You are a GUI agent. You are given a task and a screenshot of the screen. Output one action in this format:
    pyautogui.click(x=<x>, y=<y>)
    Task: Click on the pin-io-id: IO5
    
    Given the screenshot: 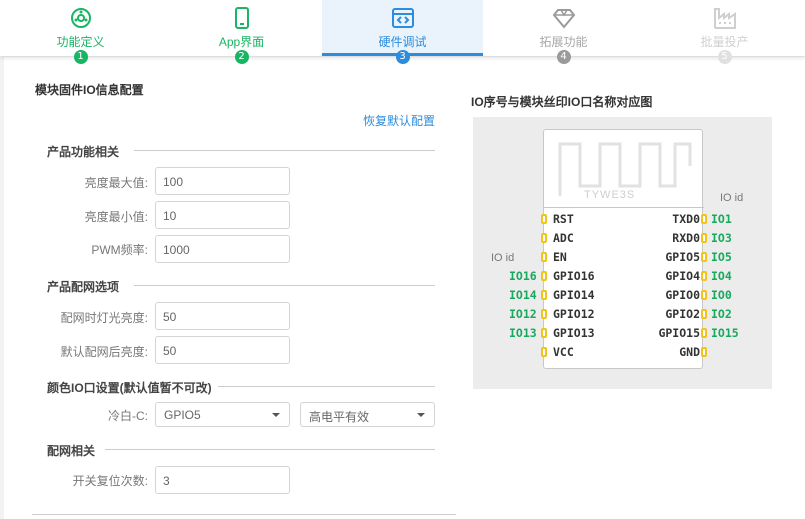 What is the action you would take?
    pyautogui.click(x=721, y=257)
    